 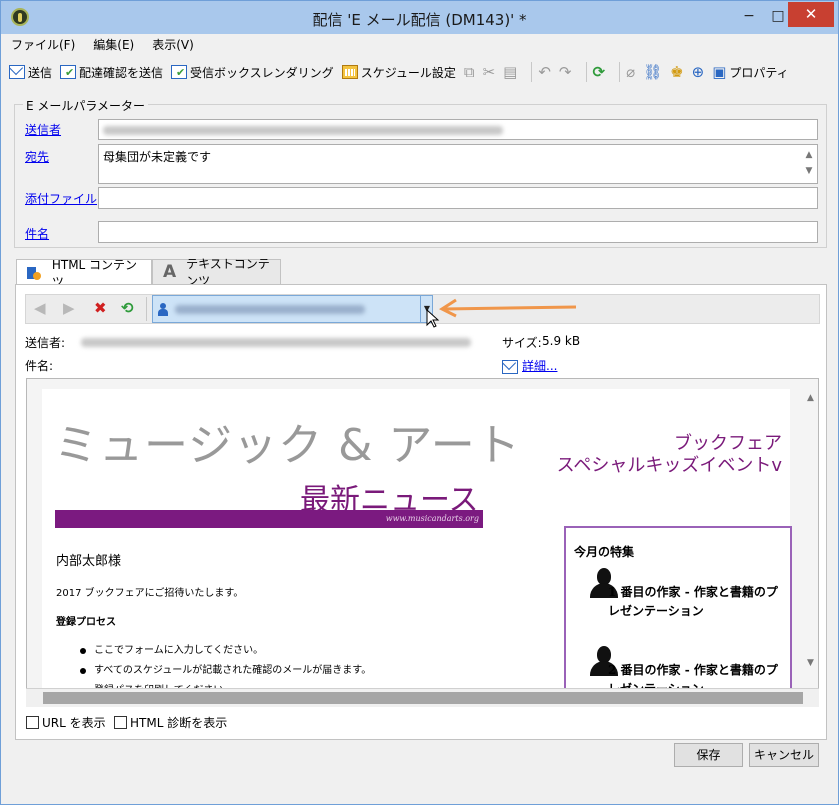 What do you see at coordinates (708, 755) in the screenshot?
I see `save-button: 保存` at bounding box center [708, 755].